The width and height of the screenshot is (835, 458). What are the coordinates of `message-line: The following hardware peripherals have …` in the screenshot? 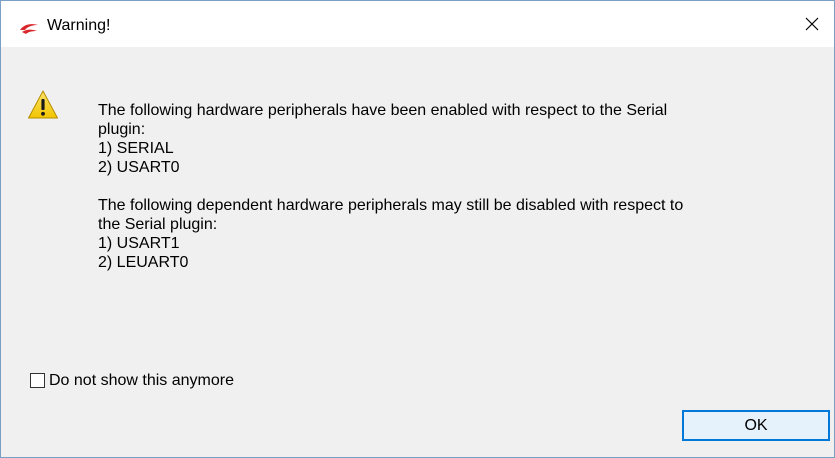 It's located at (383, 110).